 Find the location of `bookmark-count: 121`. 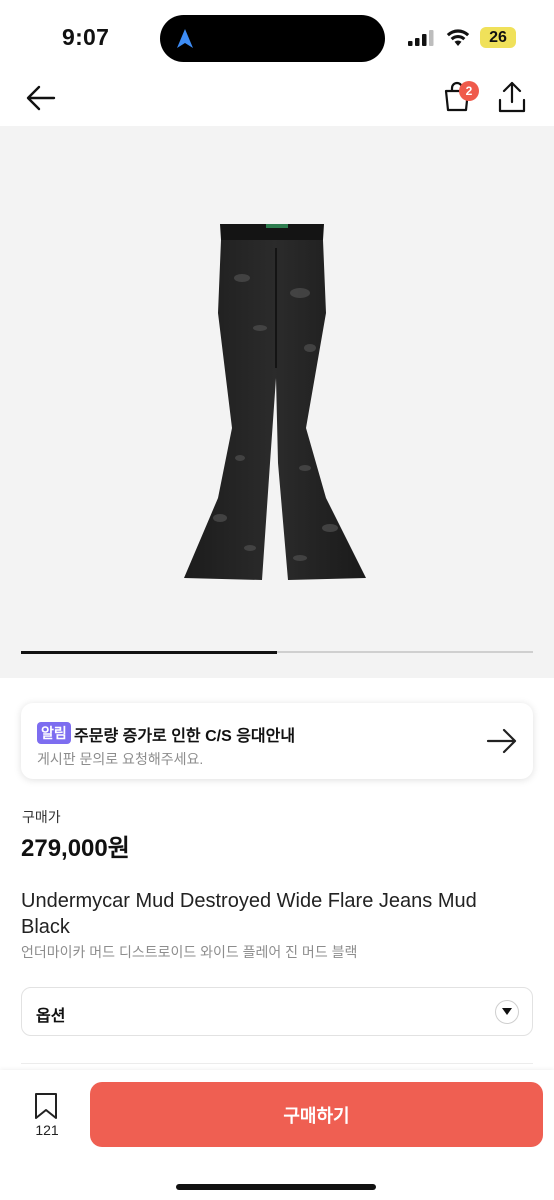

bookmark-count: 121 is located at coordinates (47, 1130).